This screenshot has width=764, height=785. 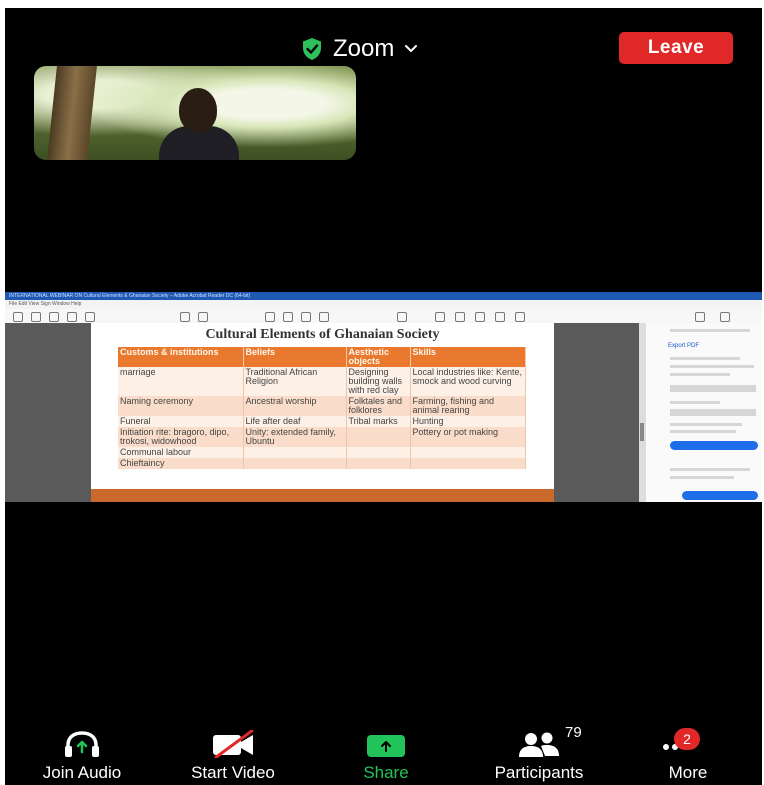 What do you see at coordinates (378, 406) in the screenshot?
I see `table-cell: Folktales and folklores` at bounding box center [378, 406].